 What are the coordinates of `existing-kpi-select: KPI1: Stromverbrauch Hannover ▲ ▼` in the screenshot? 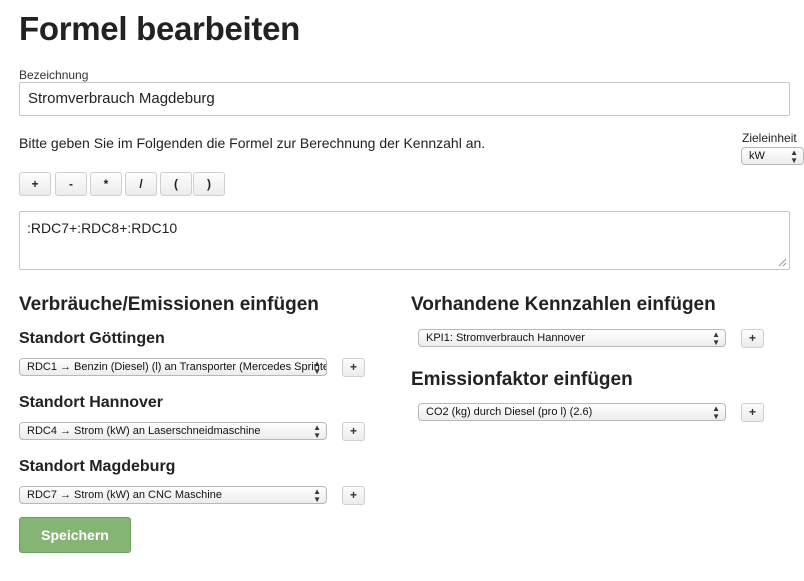 It's located at (572, 338).